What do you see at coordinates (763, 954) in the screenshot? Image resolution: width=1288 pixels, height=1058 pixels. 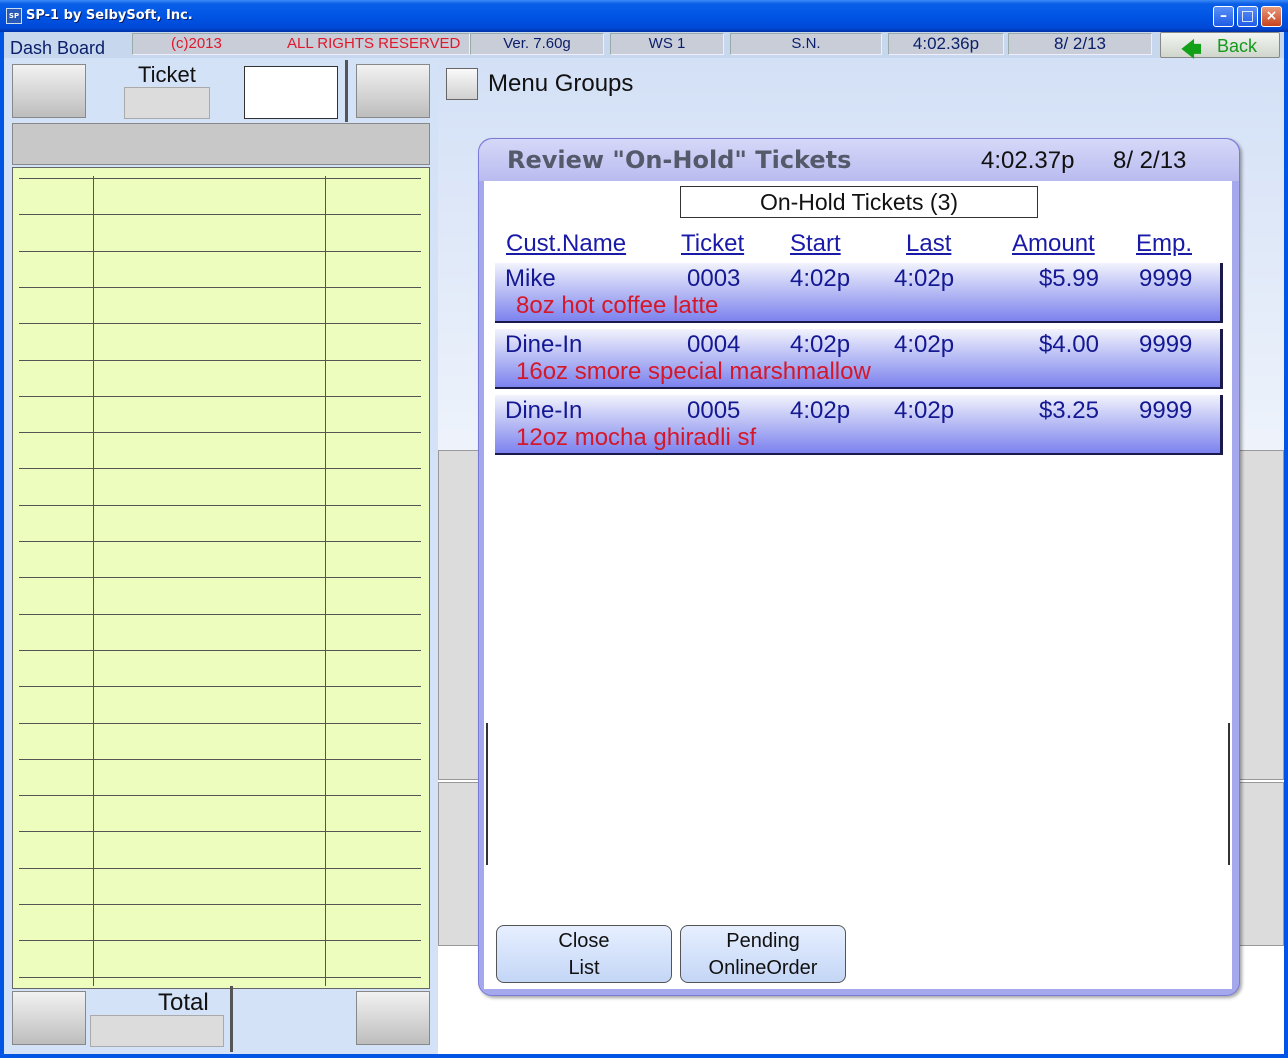 I see `pending-online-order-button: Pending OnlineOrder` at bounding box center [763, 954].